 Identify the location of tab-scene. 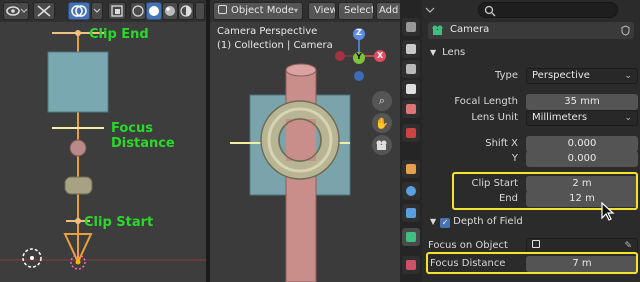
(411, 109).